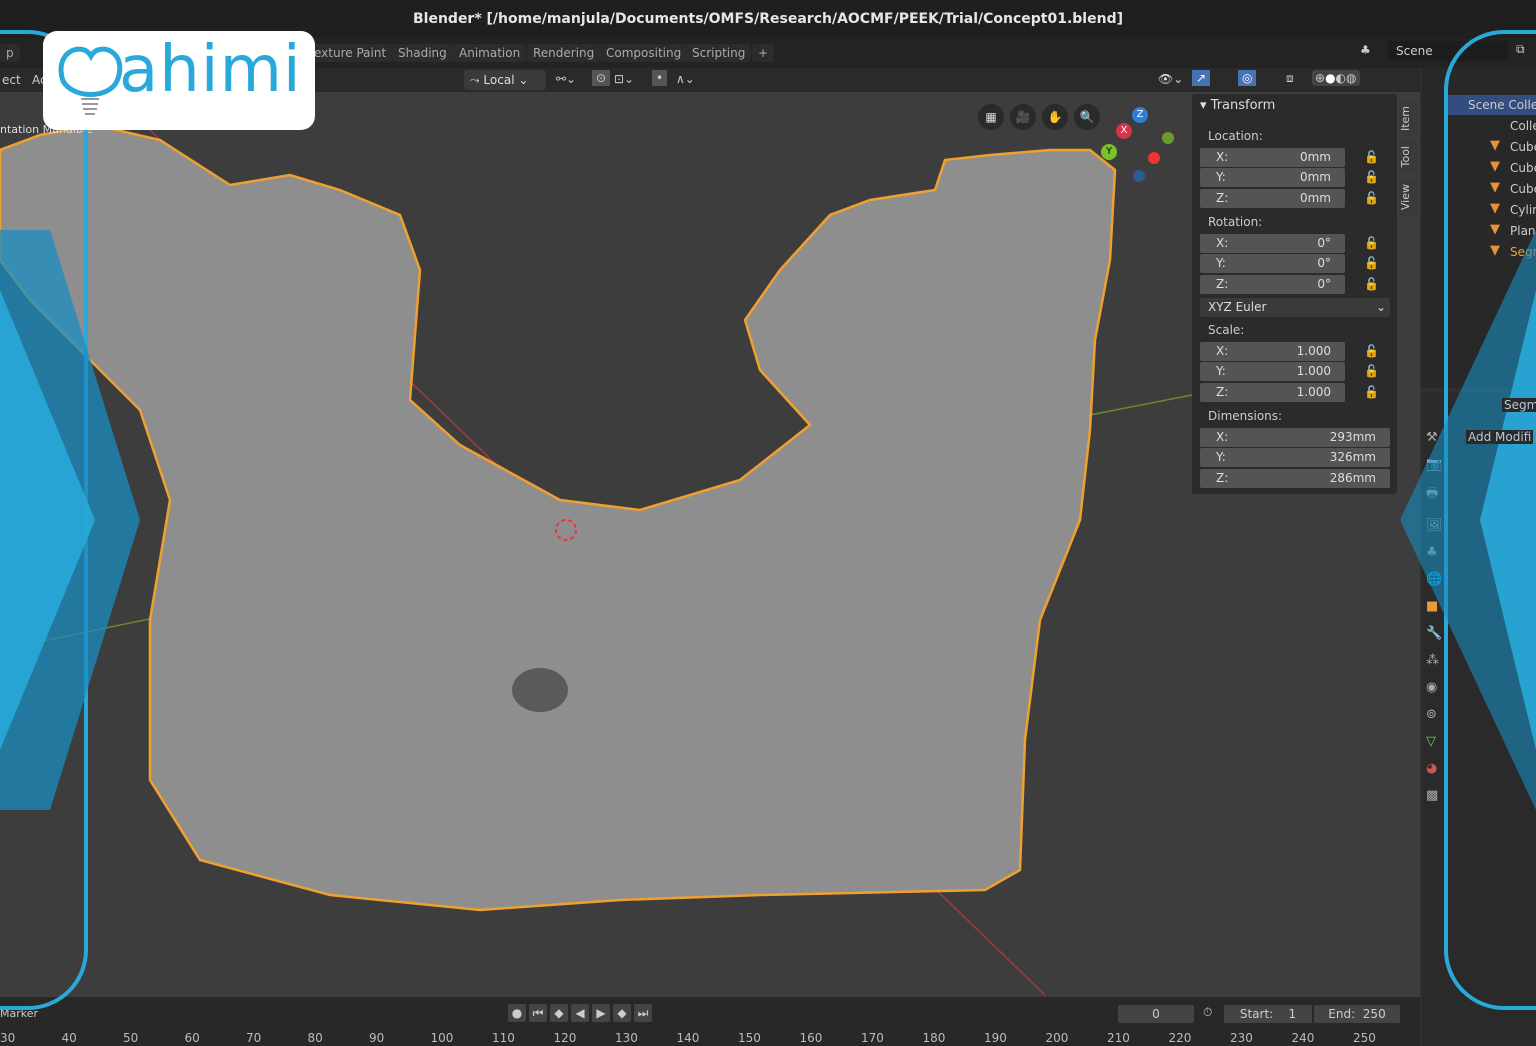 This screenshot has height=1046, width=1536. I want to click on gizmo-toggle-icon: ↗, so click(1201, 78).